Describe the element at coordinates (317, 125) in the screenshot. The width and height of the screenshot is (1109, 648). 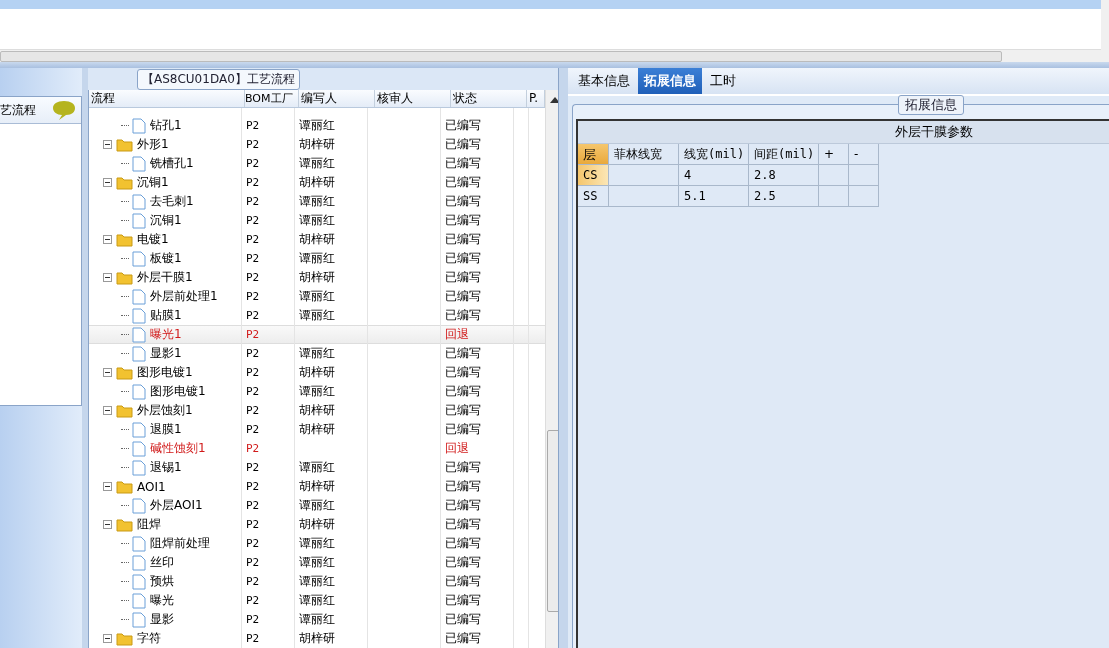
I see `tree-row: 钻孔1 P2 谭丽红 已编写` at that location.